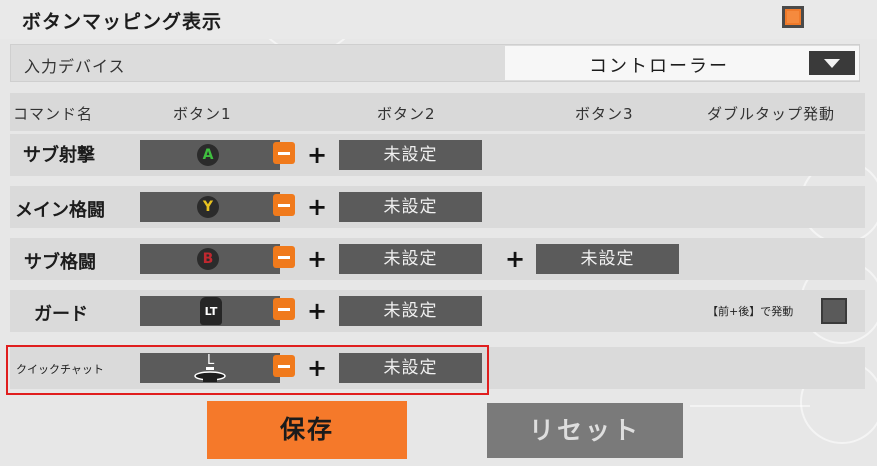  What do you see at coordinates (122, 22) in the screenshot?
I see `mapping-display-label: ボタンマッピング表示` at bounding box center [122, 22].